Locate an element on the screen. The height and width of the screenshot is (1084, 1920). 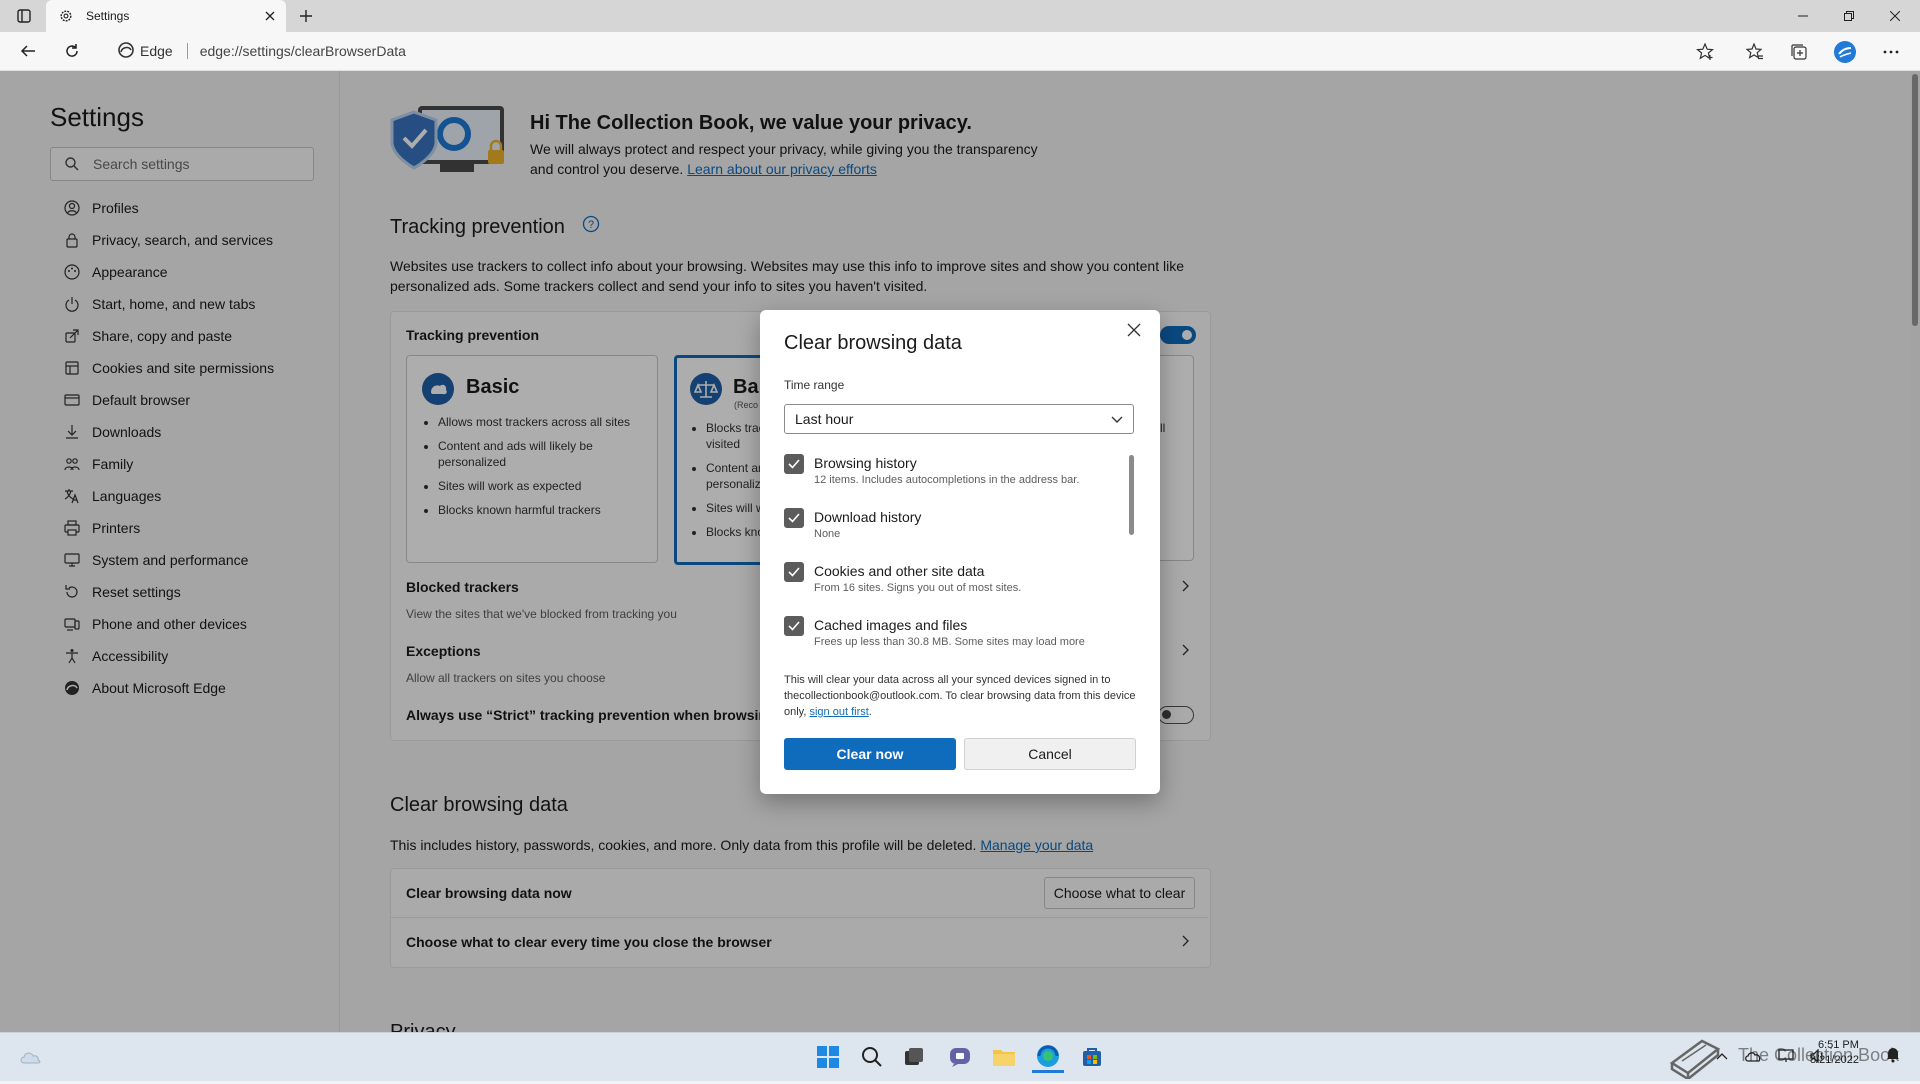
site-label: Edge is located at coordinates (156, 51).